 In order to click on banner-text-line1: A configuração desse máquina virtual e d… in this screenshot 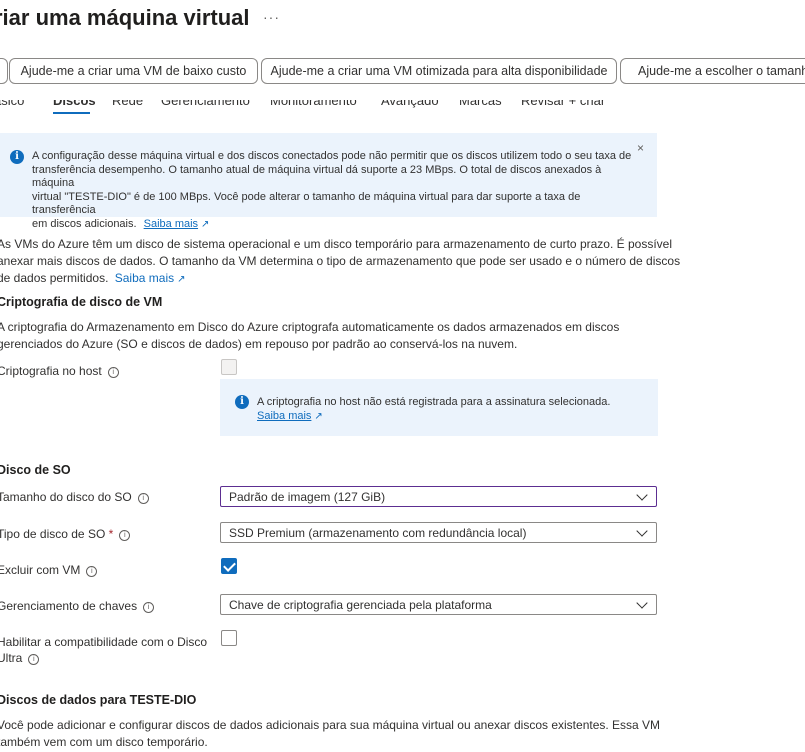, I will do `click(332, 156)`.